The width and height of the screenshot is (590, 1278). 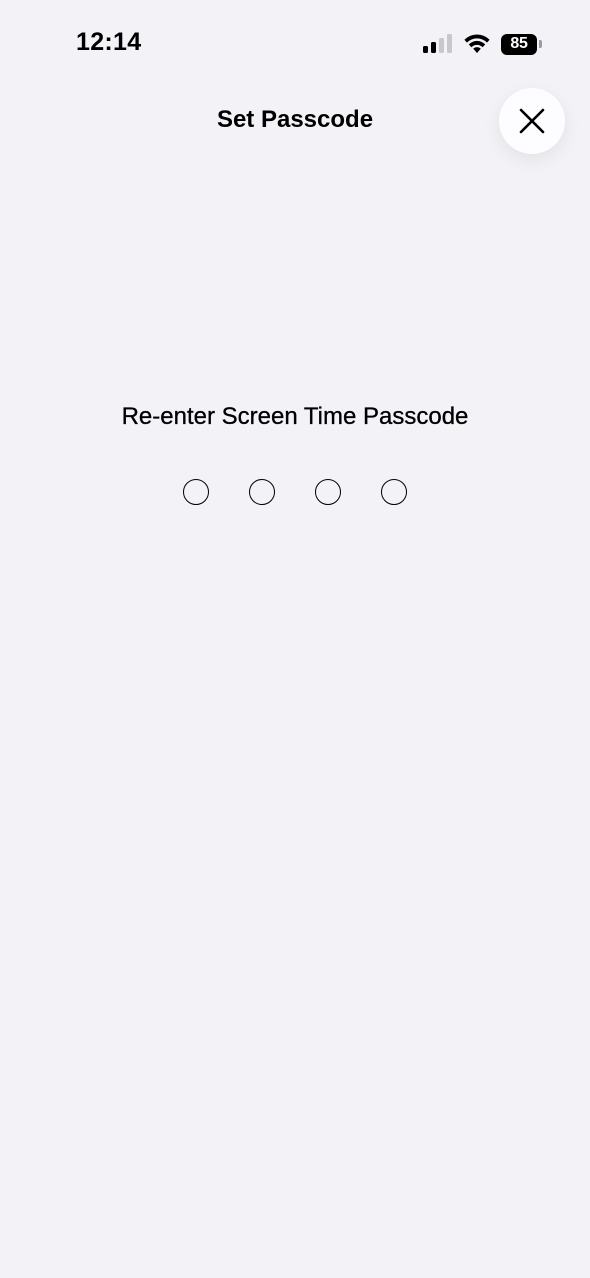 I want to click on battery-level: 85, so click(x=519, y=44).